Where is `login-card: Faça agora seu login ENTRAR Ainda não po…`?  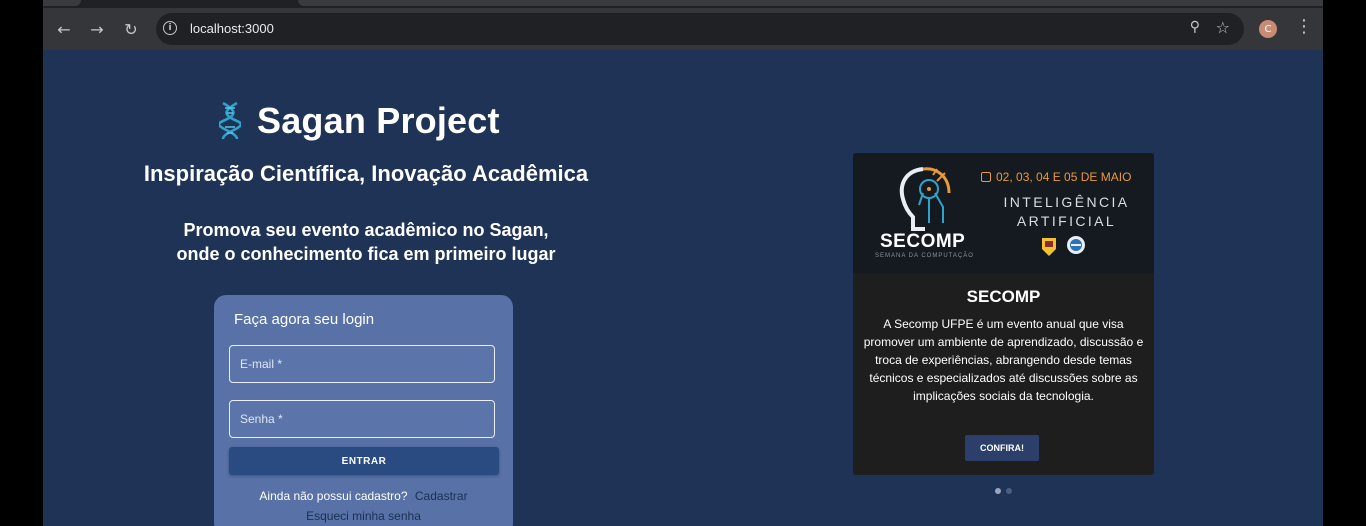
login-card: Faça agora seu login ENTRAR Ainda não po… is located at coordinates (363, 410).